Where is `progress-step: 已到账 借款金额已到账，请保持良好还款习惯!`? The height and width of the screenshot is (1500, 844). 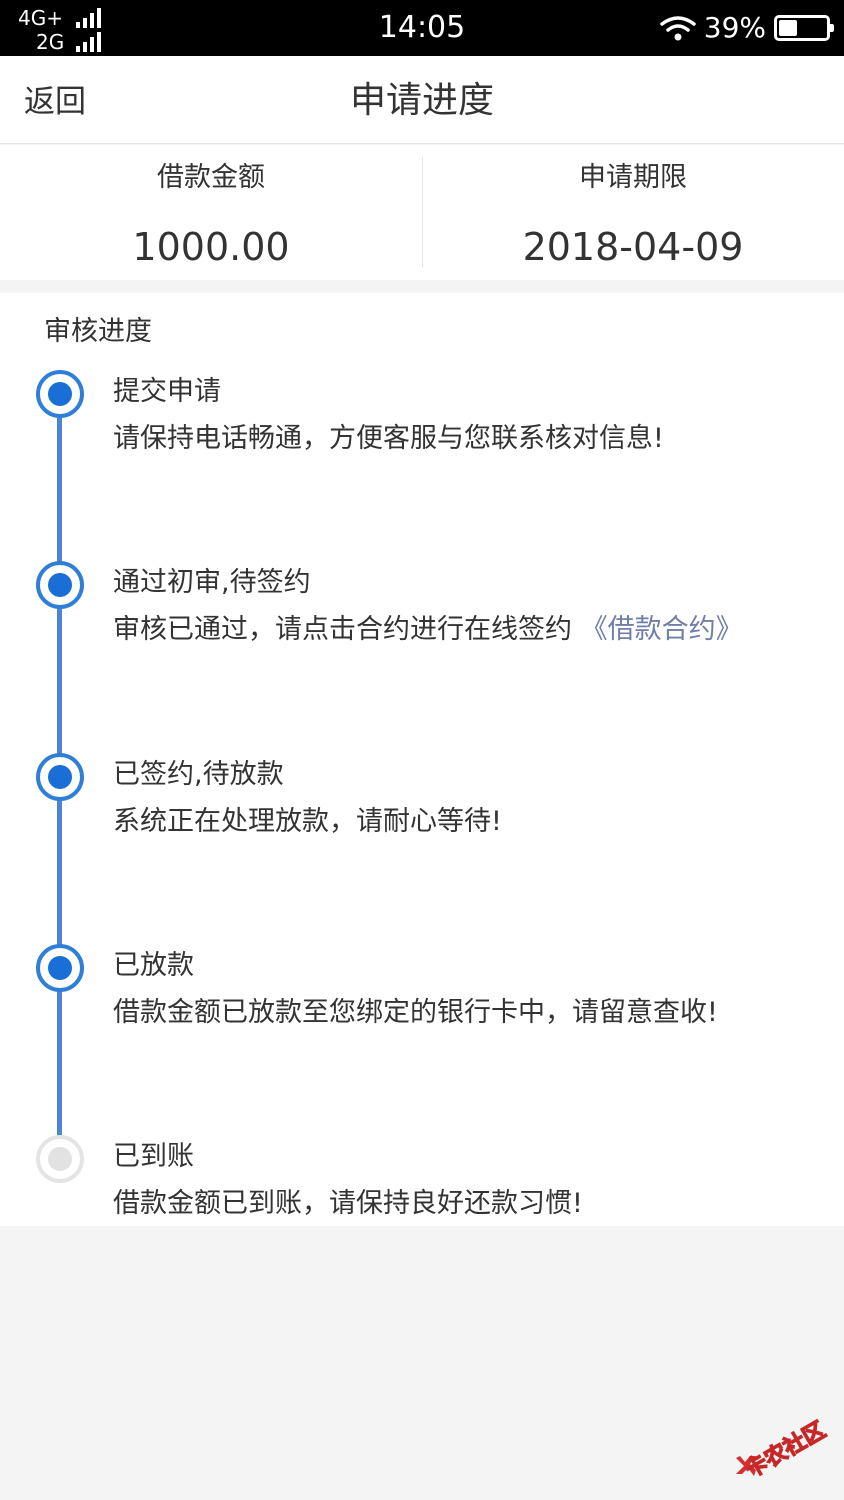
progress-step: 已到账 借款金额已到账，请保持良好还款习惯! is located at coordinates (422, 1138).